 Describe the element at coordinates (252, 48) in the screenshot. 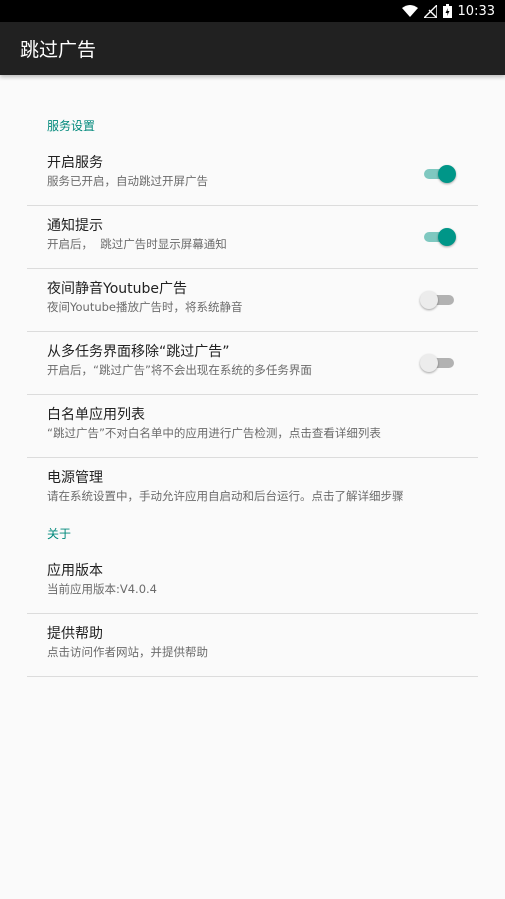

I see `app-bar: 跳过广告` at that location.